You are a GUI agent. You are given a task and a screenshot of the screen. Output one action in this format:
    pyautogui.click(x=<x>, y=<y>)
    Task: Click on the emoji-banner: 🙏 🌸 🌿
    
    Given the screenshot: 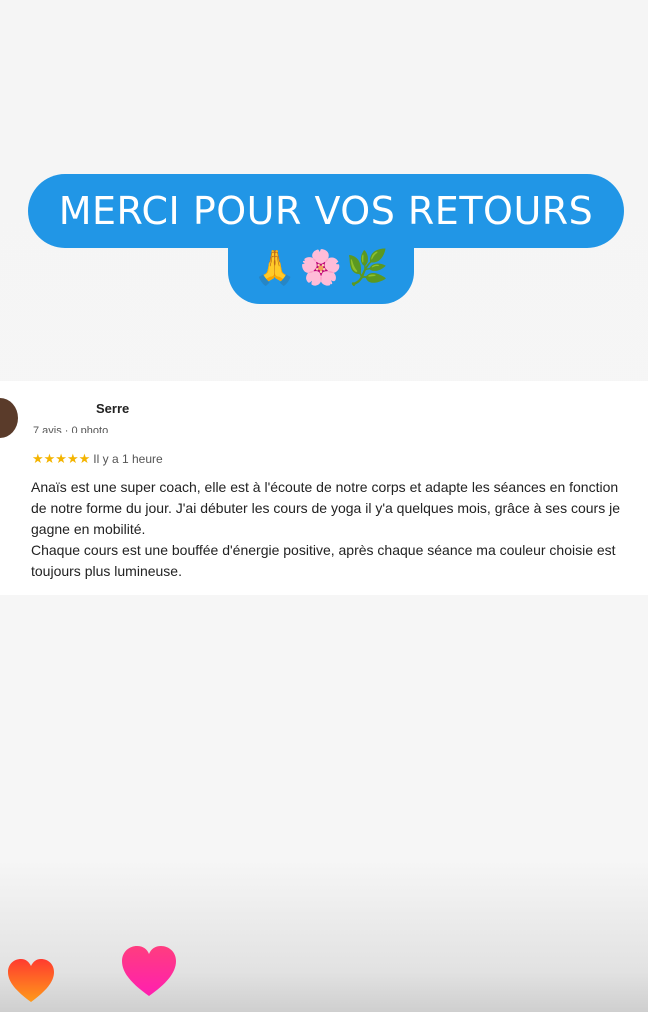 What is the action you would take?
    pyautogui.click(x=321, y=268)
    